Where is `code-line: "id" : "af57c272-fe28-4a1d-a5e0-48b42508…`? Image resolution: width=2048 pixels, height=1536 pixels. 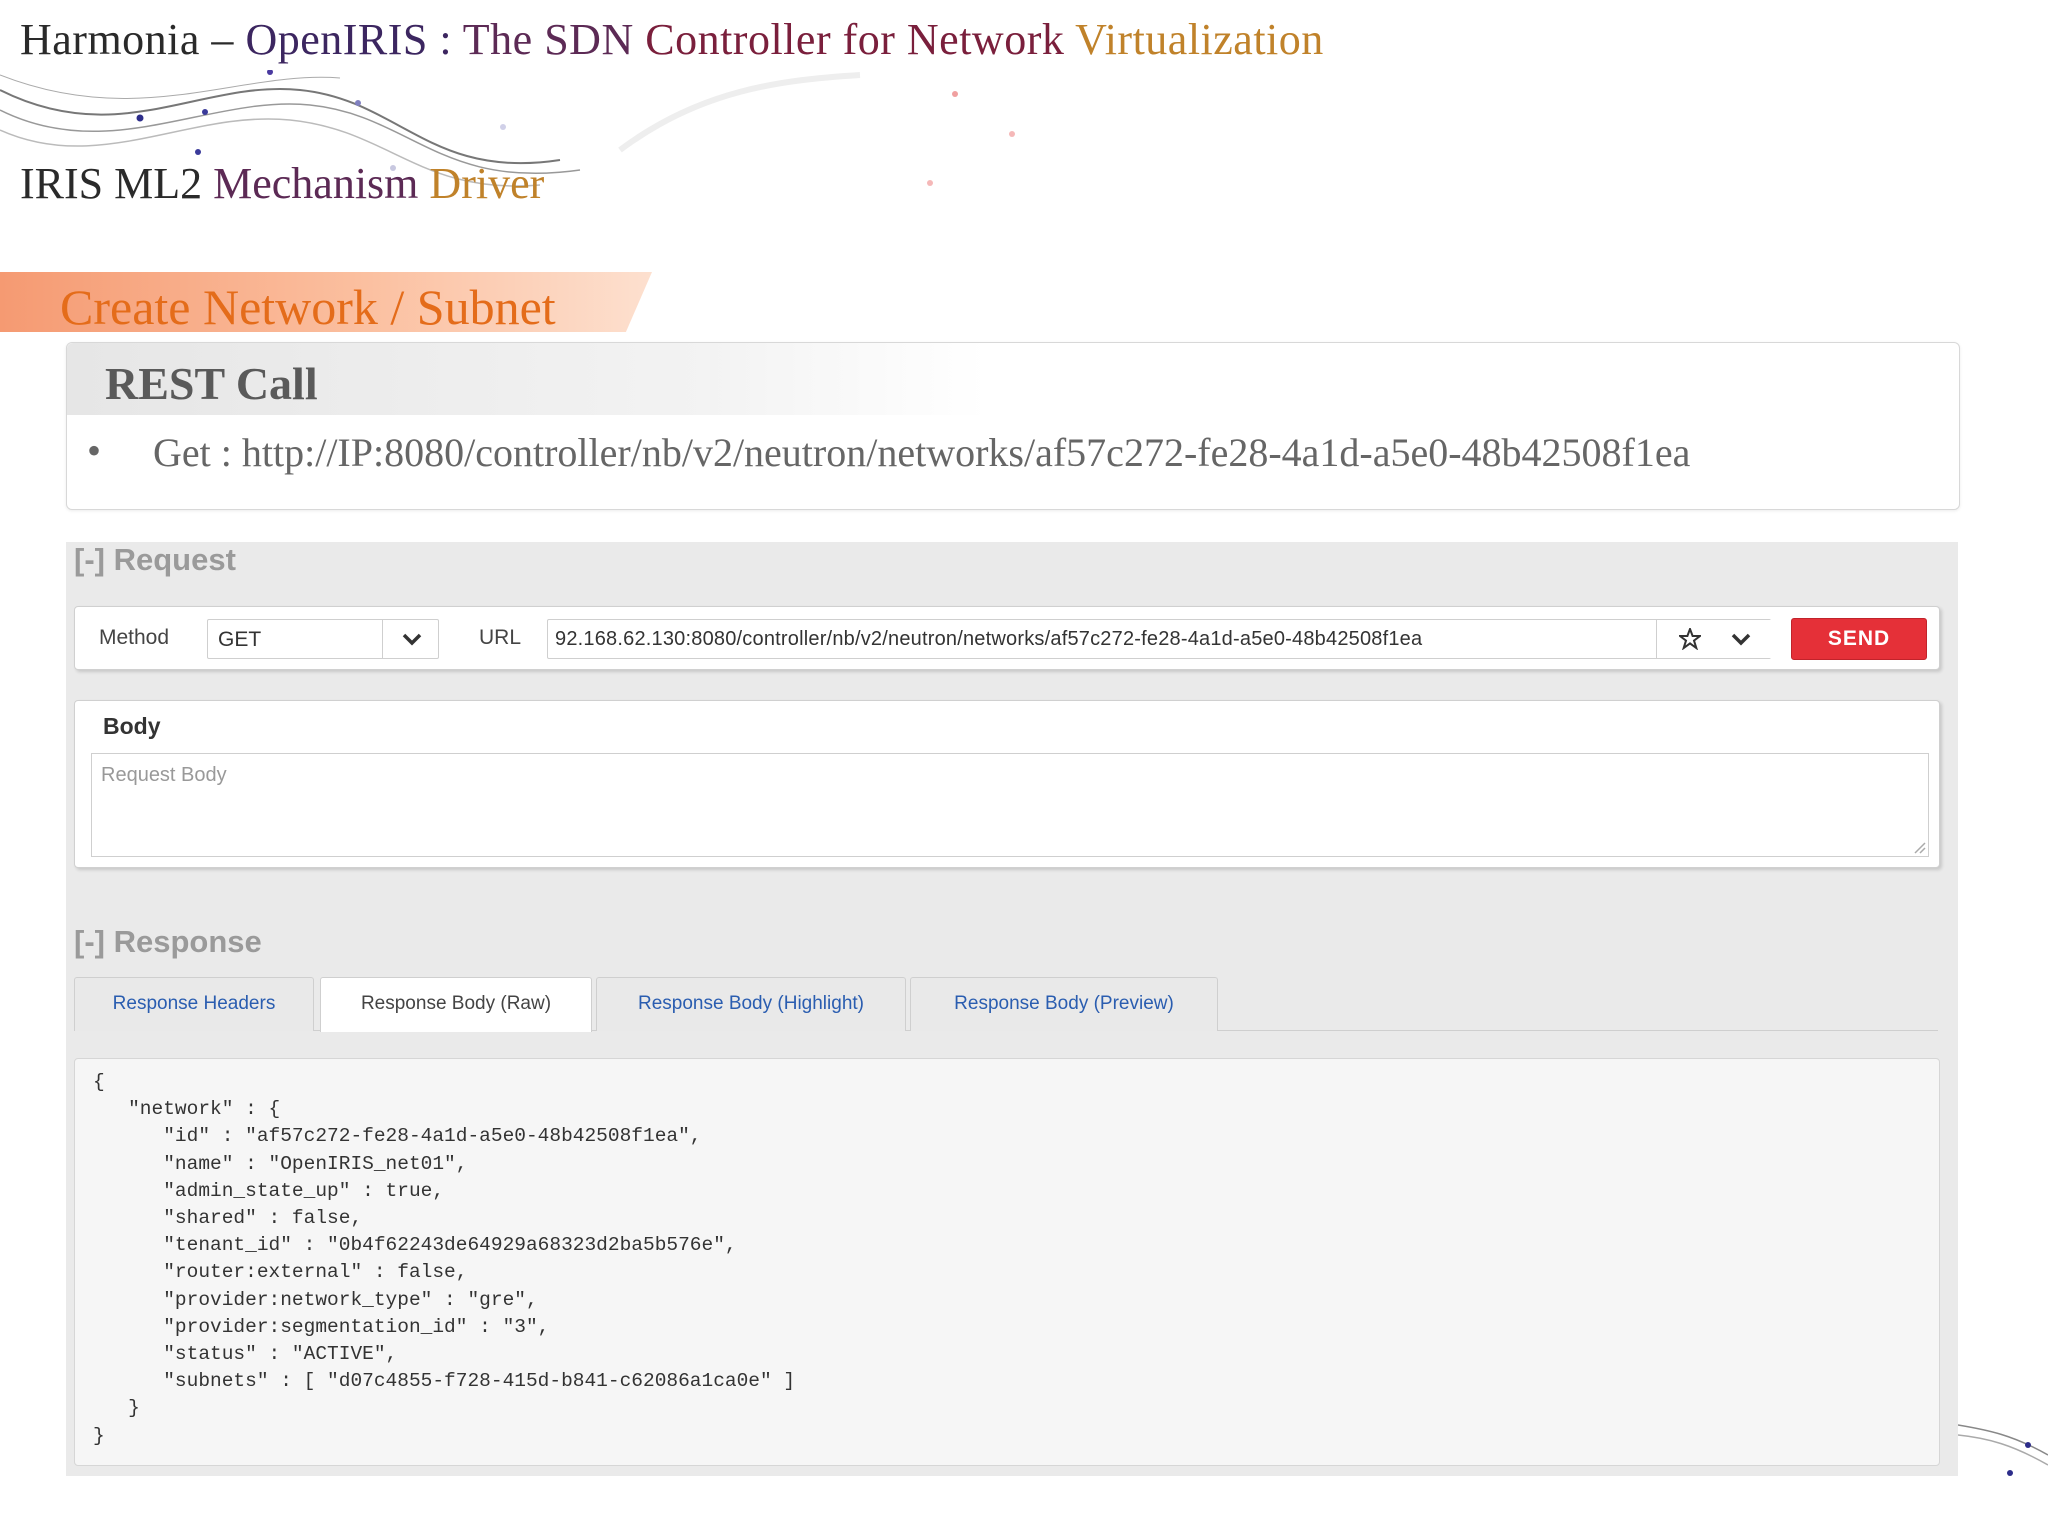
code-line: "id" : "af57c272-fe28-4a1d-a5e0-48b42508… is located at coordinates (397, 1136).